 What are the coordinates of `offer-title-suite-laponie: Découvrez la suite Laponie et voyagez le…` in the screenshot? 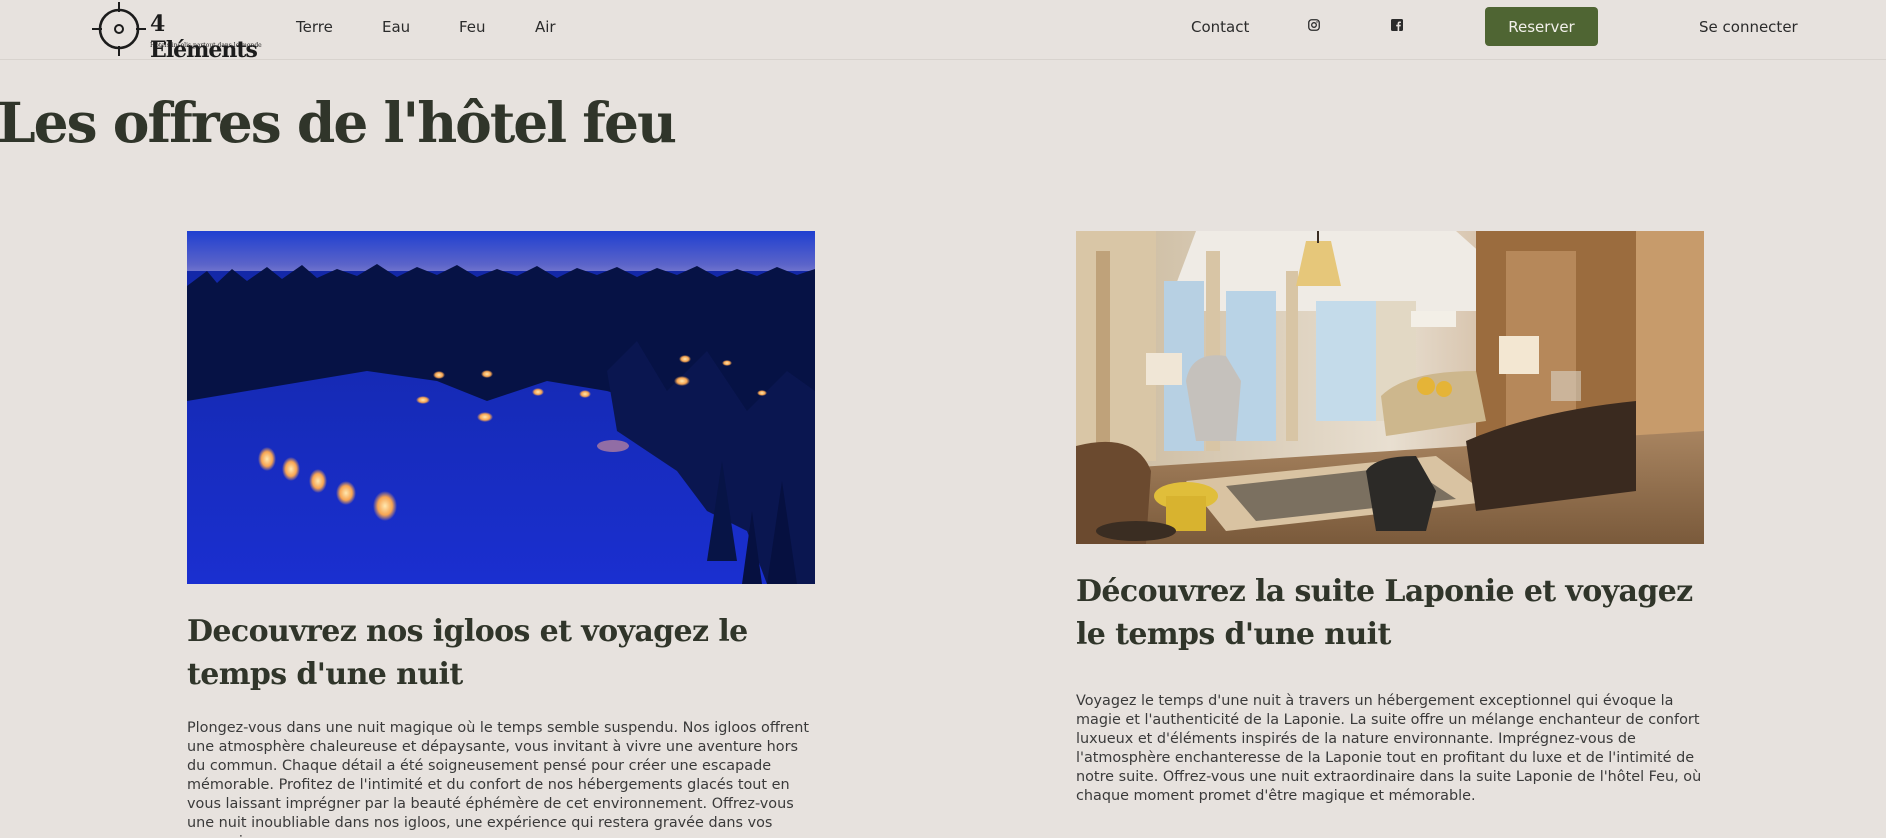 It's located at (1384, 613).